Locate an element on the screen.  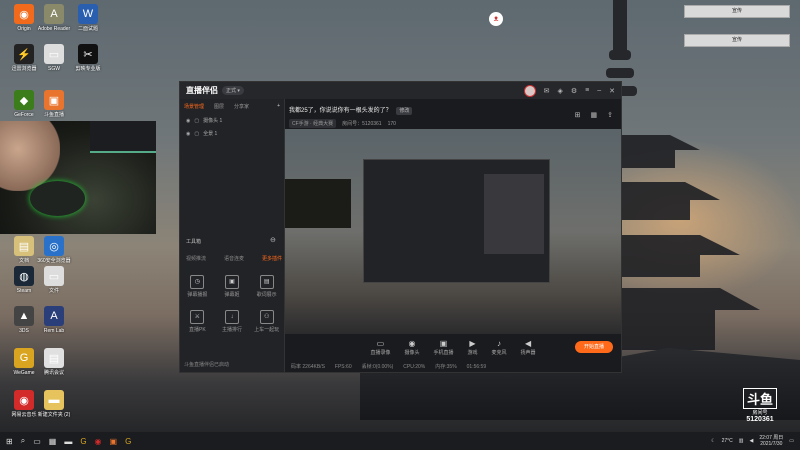
start-live-button: 开始直播 is located at coordinates (594, 347).